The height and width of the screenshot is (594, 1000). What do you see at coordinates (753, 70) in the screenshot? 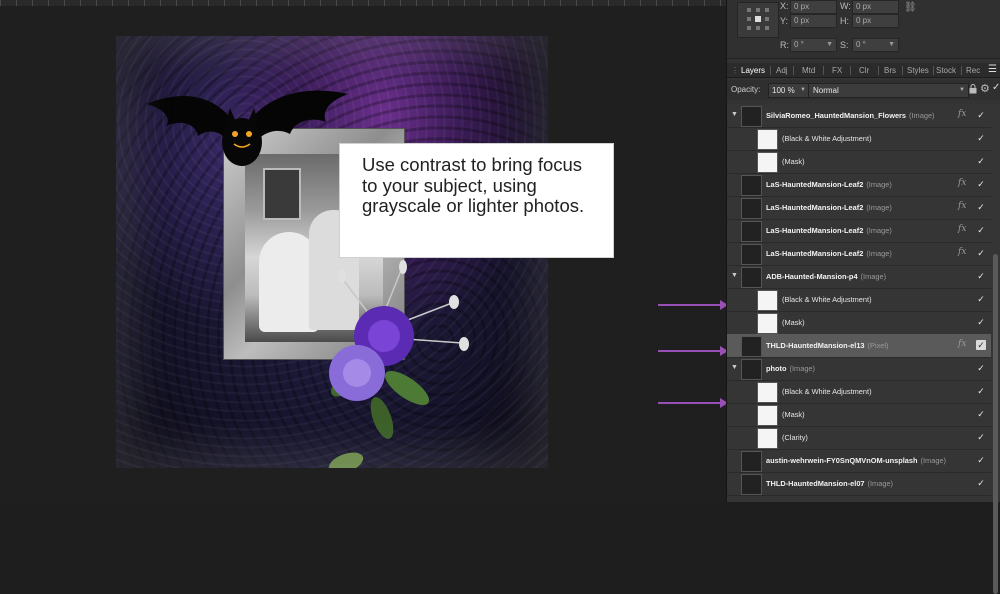
I see `tab-layers: Layers` at bounding box center [753, 70].